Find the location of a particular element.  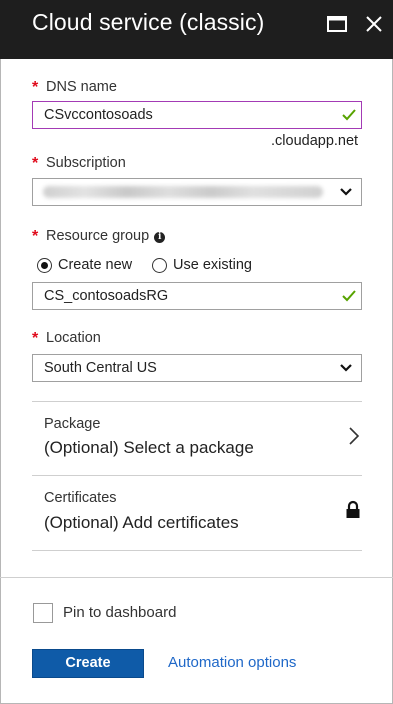

resource-group-label-wrap: Resource group i is located at coordinates (106, 236).